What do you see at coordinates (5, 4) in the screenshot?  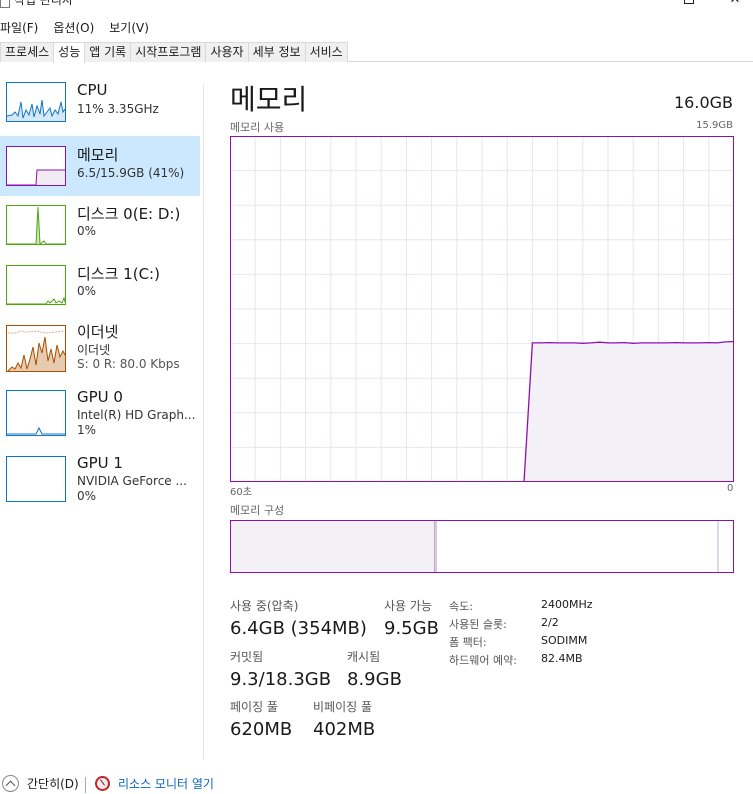 I see `task-manager-icon` at bounding box center [5, 4].